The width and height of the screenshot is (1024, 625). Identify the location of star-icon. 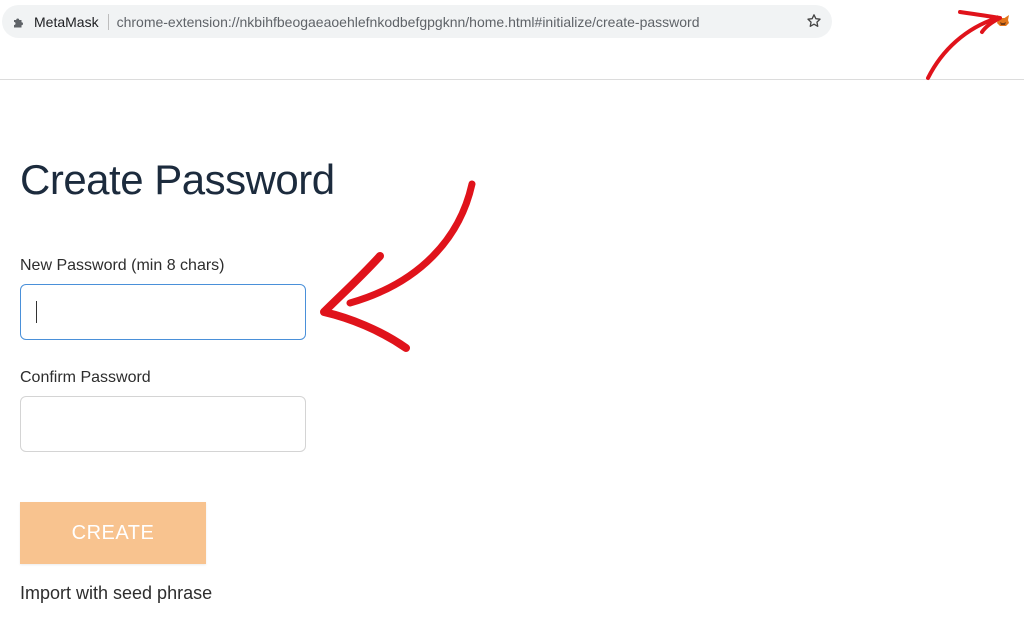
(814, 21).